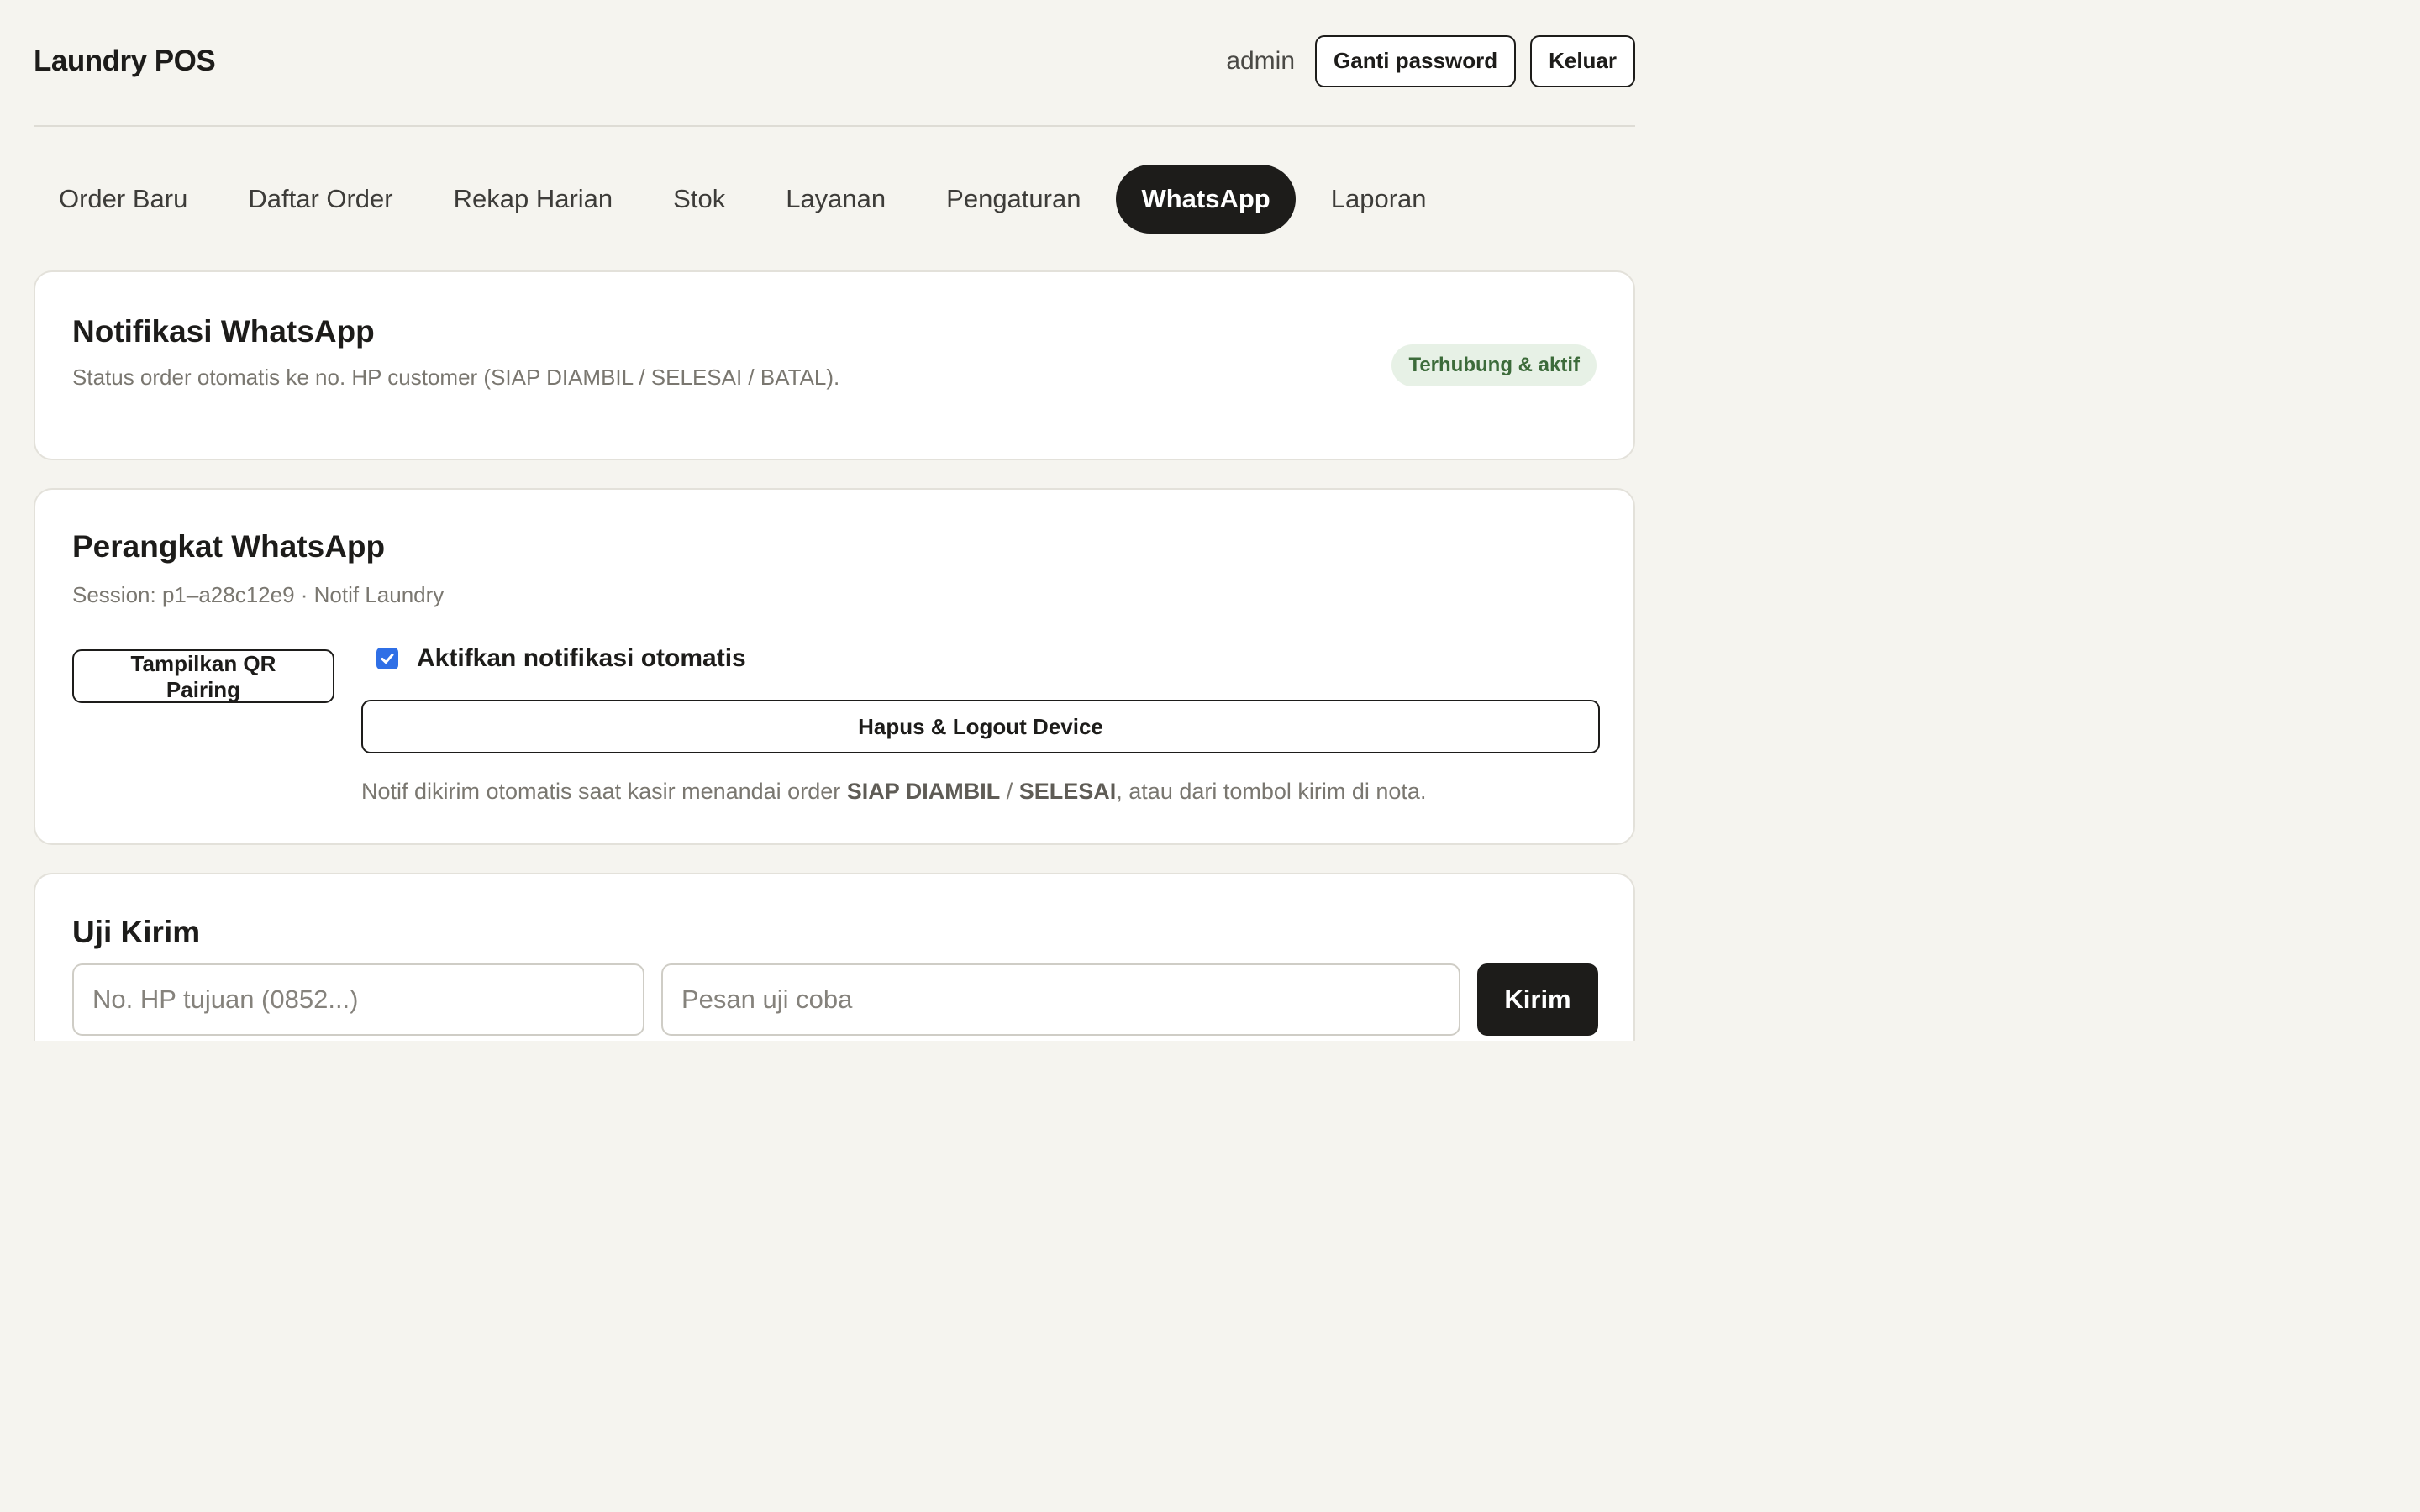 The height and width of the screenshot is (1512, 2420). What do you see at coordinates (834, 63) in the screenshot?
I see `top-header: Laundry POS admin Ganti password Keluar` at bounding box center [834, 63].